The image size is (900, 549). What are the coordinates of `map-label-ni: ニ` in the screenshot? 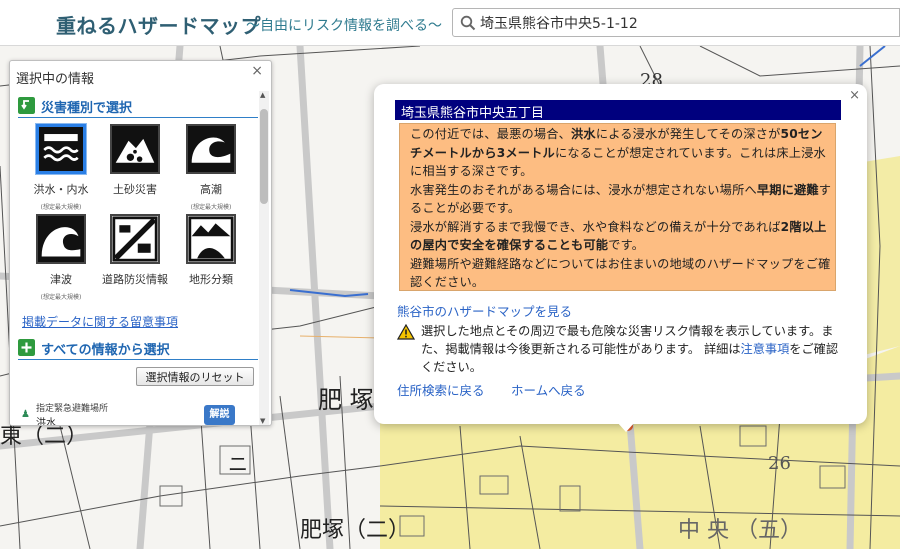 It's located at (238, 464).